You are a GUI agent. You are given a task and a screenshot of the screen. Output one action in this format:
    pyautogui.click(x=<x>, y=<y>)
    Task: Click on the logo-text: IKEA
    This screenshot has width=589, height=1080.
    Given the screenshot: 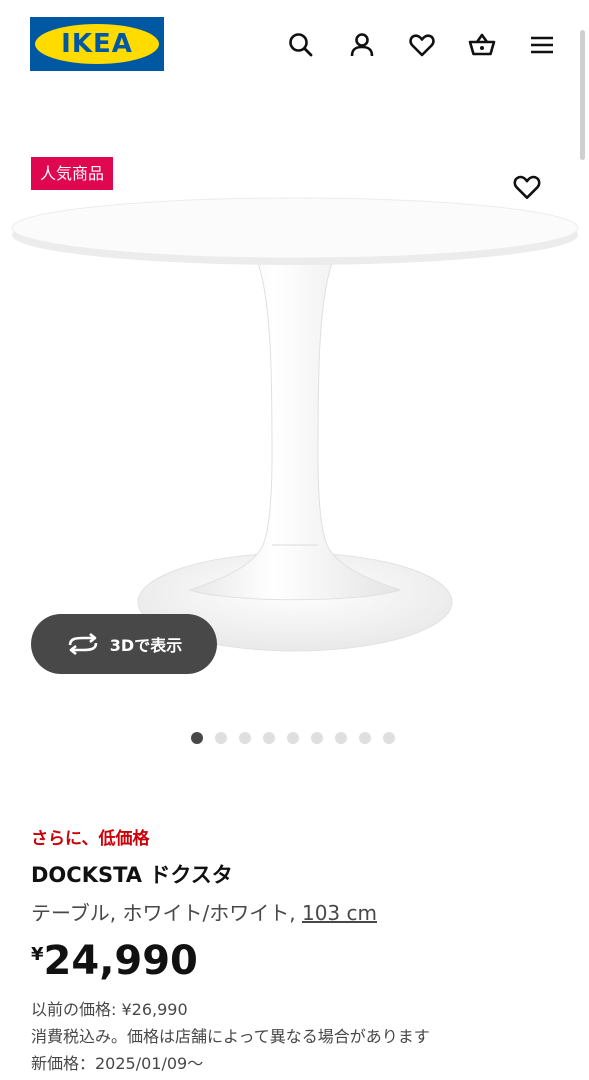 What is the action you would take?
    pyautogui.click(x=97, y=44)
    